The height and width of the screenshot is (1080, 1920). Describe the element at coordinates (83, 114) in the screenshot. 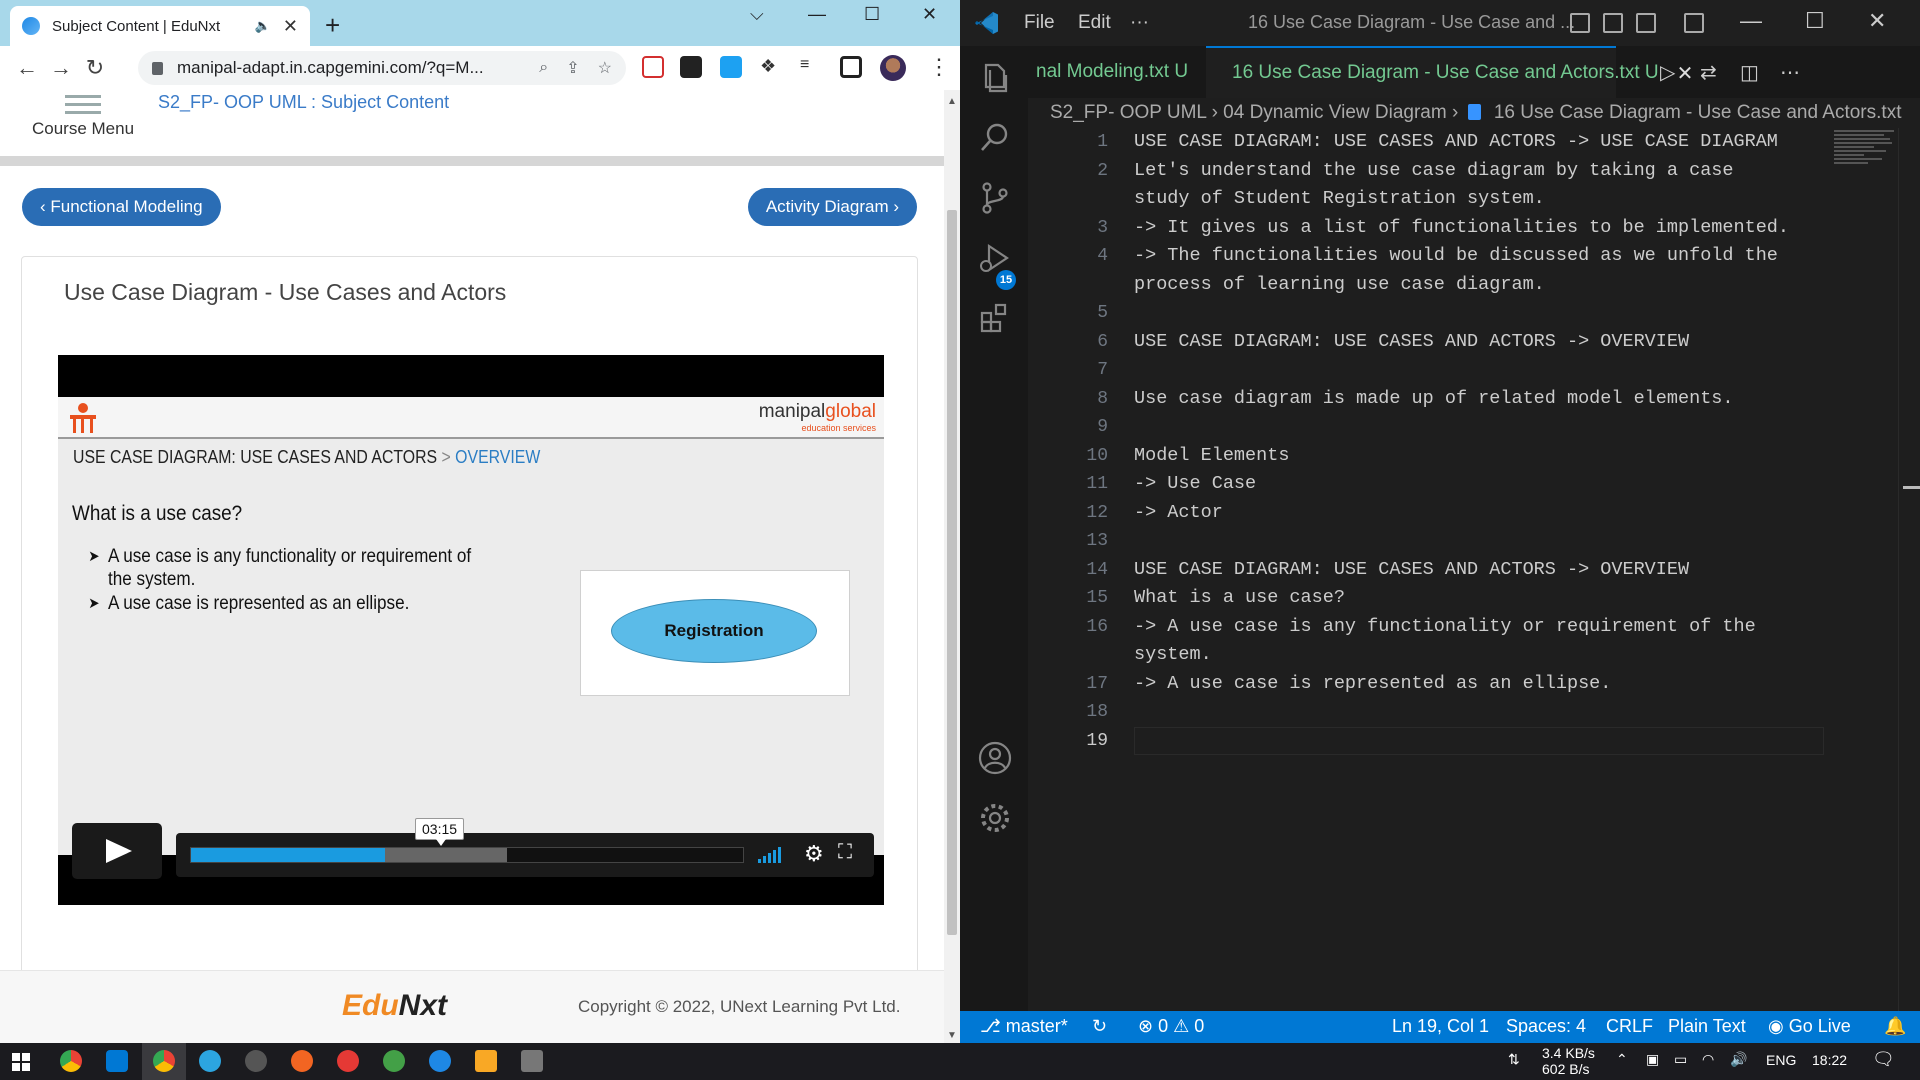

I see `course-menu-button: Course Menu` at that location.